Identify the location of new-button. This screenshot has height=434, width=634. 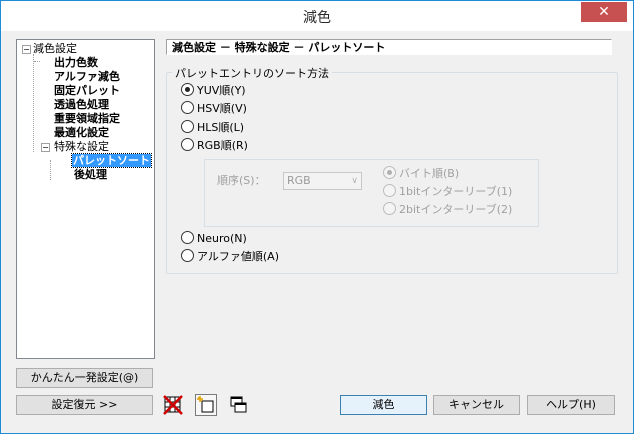
(206, 405).